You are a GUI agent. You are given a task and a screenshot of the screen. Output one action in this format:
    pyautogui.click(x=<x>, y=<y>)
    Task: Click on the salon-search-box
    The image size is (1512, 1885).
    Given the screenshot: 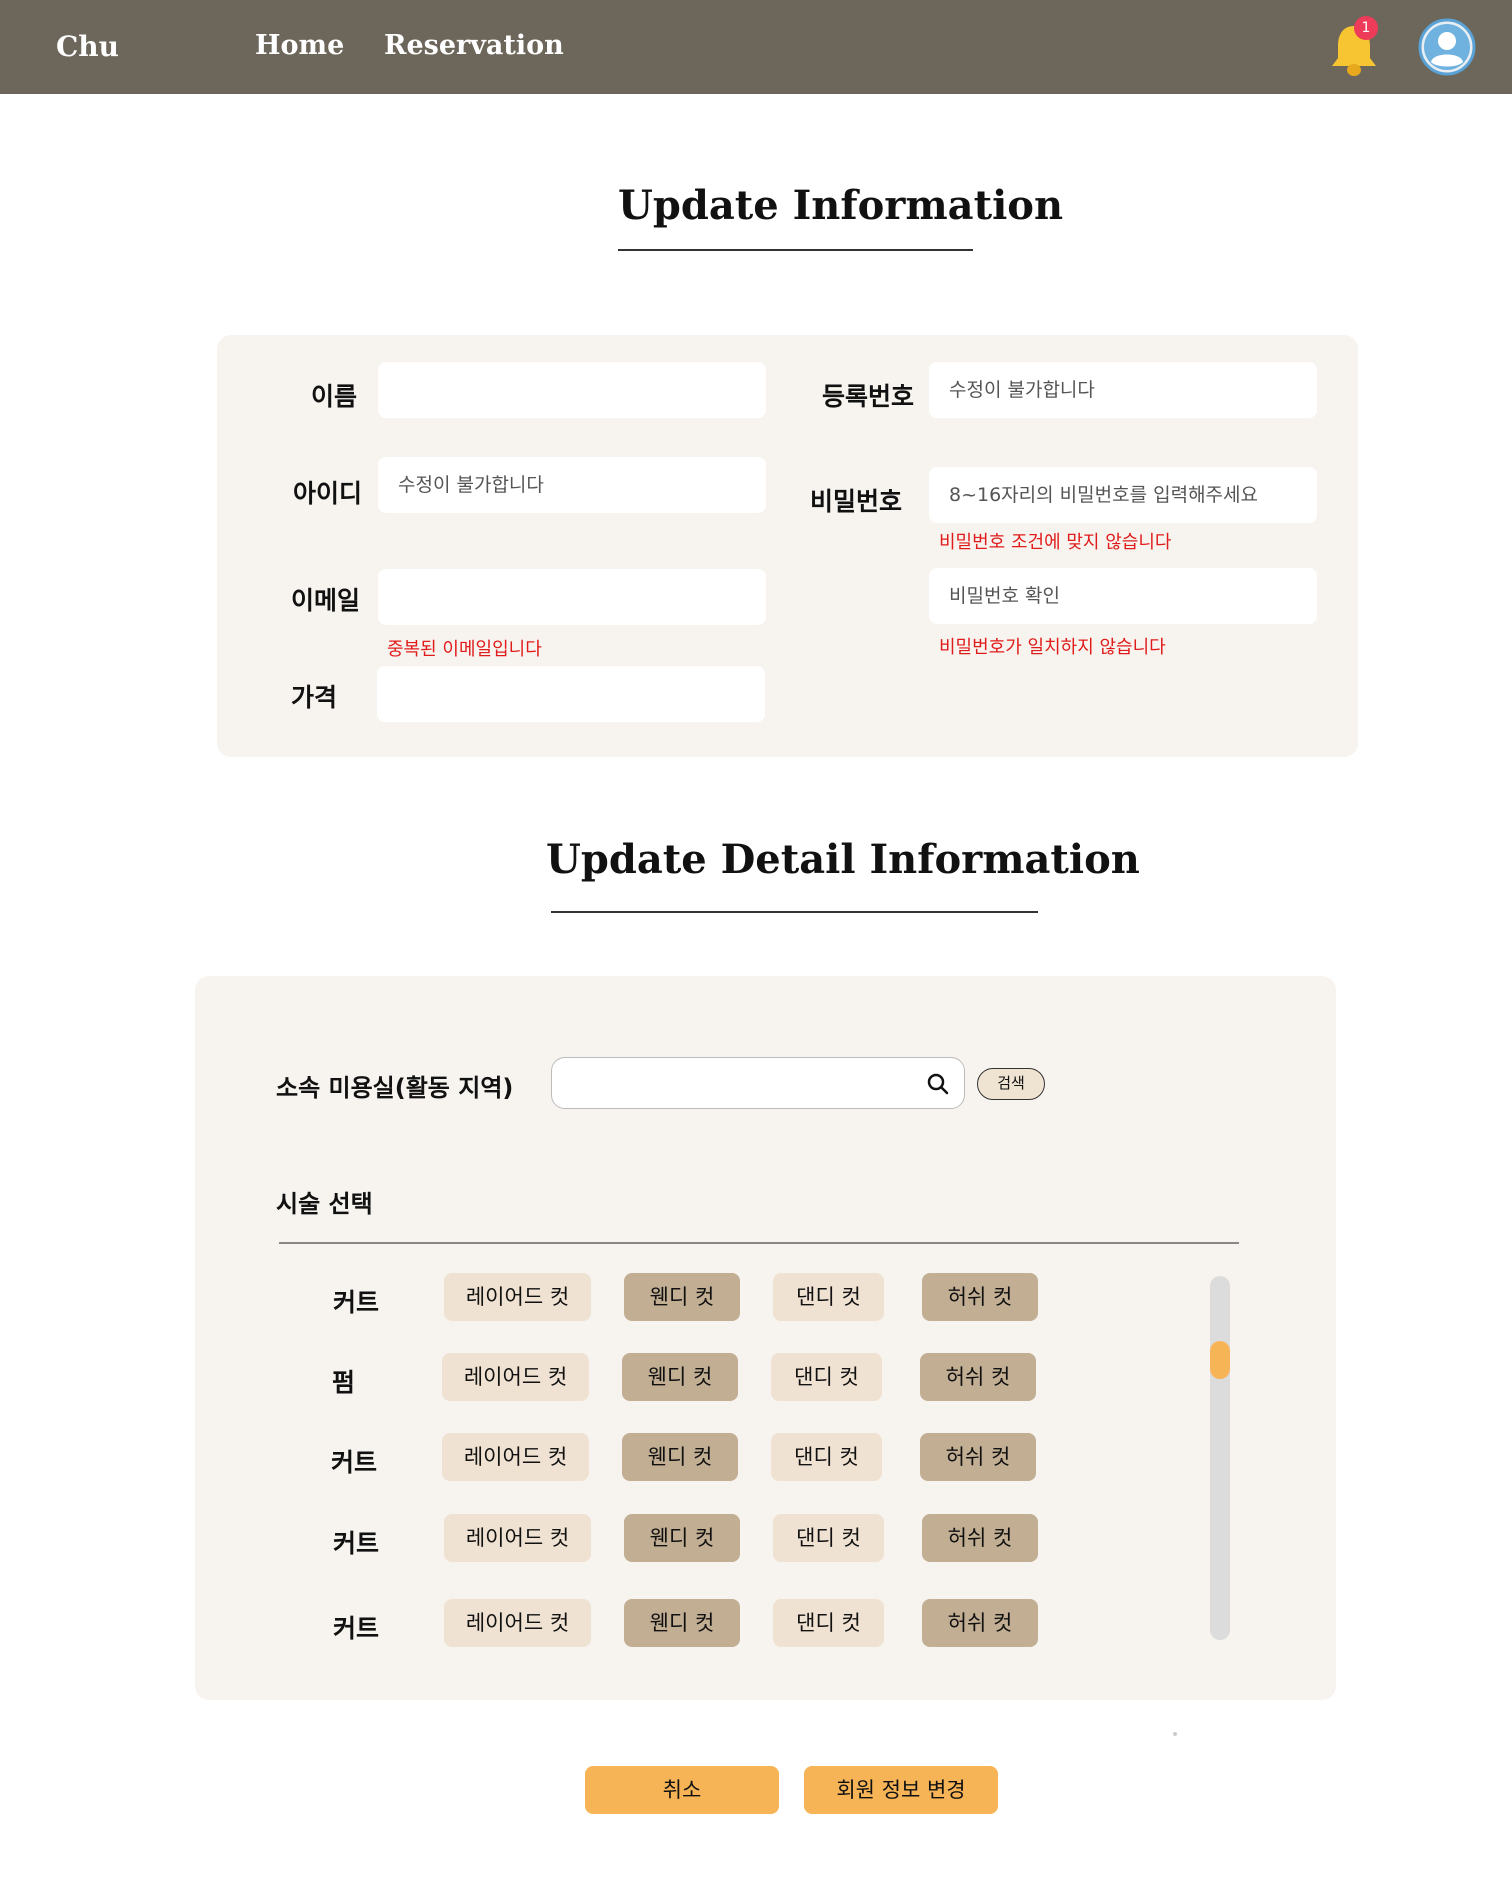 What is the action you would take?
    pyautogui.click(x=758, y=1083)
    